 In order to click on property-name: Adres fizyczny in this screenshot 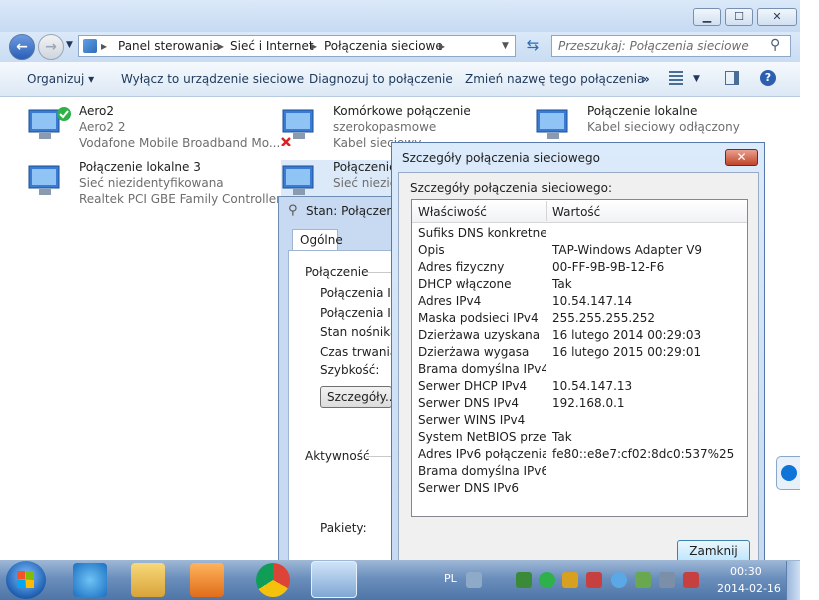, I will do `click(461, 267)`.